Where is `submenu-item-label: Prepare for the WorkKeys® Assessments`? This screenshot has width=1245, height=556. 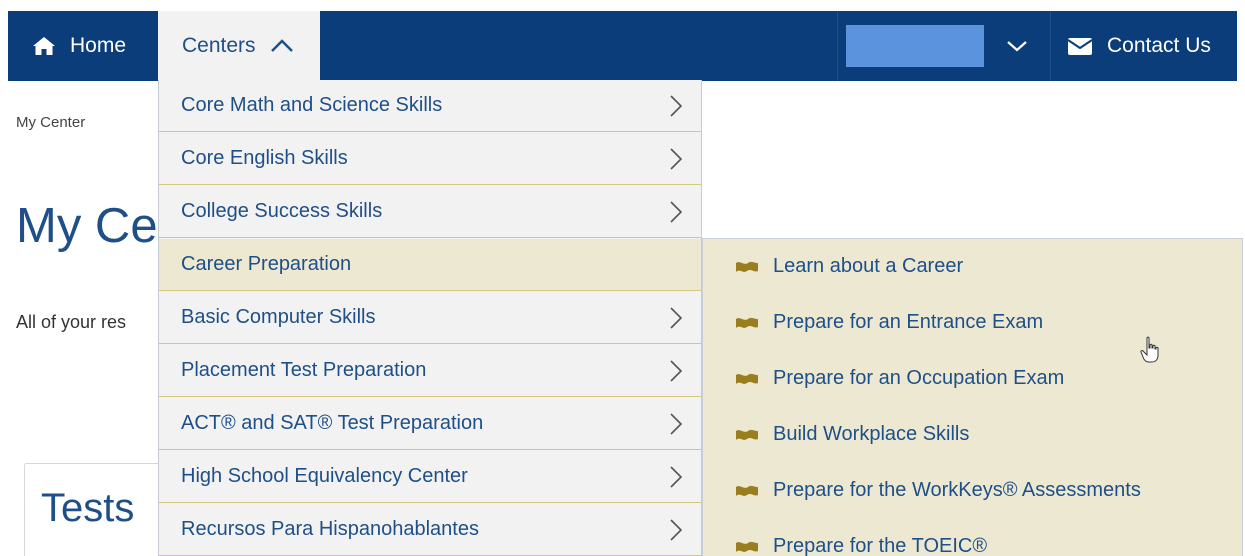 submenu-item-label: Prepare for the WorkKeys® Assessments is located at coordinates (957, 490).